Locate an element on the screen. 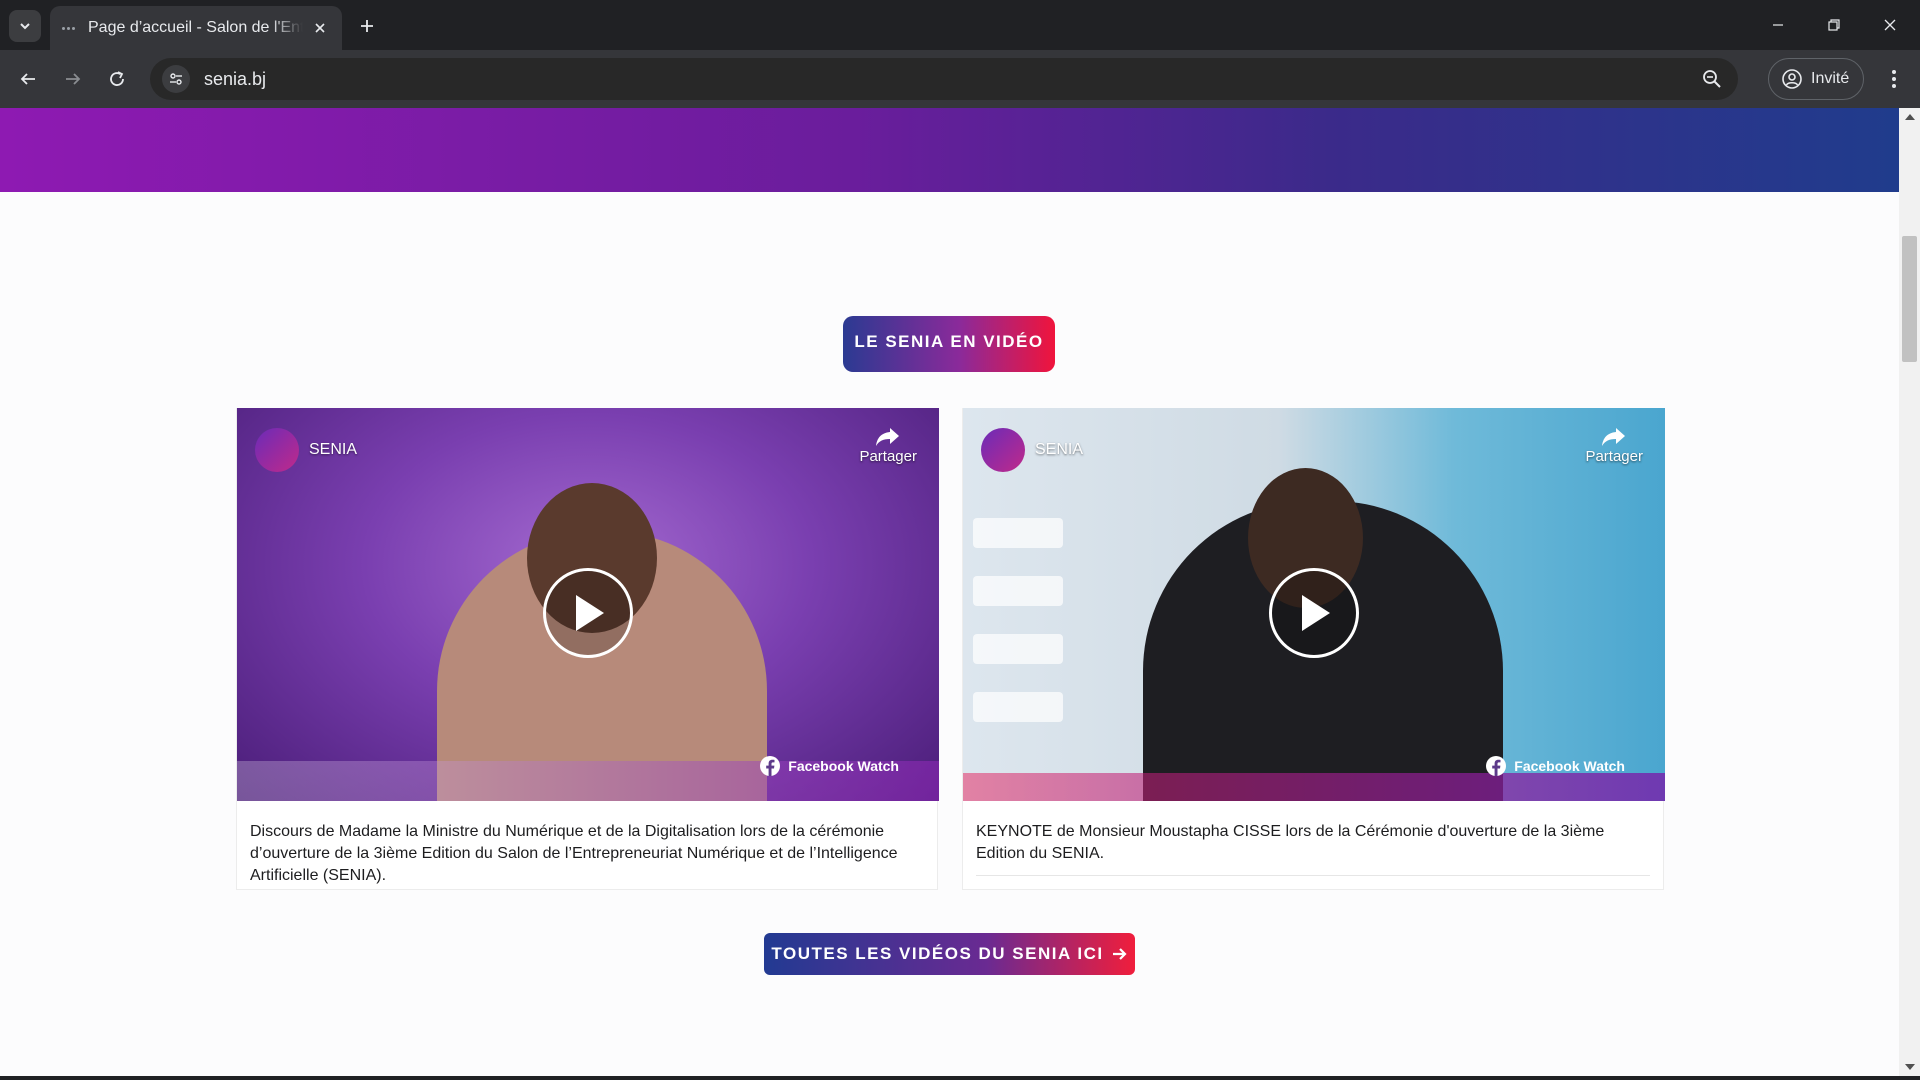 Image resolution: width=1920 pixels, height=1080 pixels. hero-gradient-band is located at coordinates (949, 150).